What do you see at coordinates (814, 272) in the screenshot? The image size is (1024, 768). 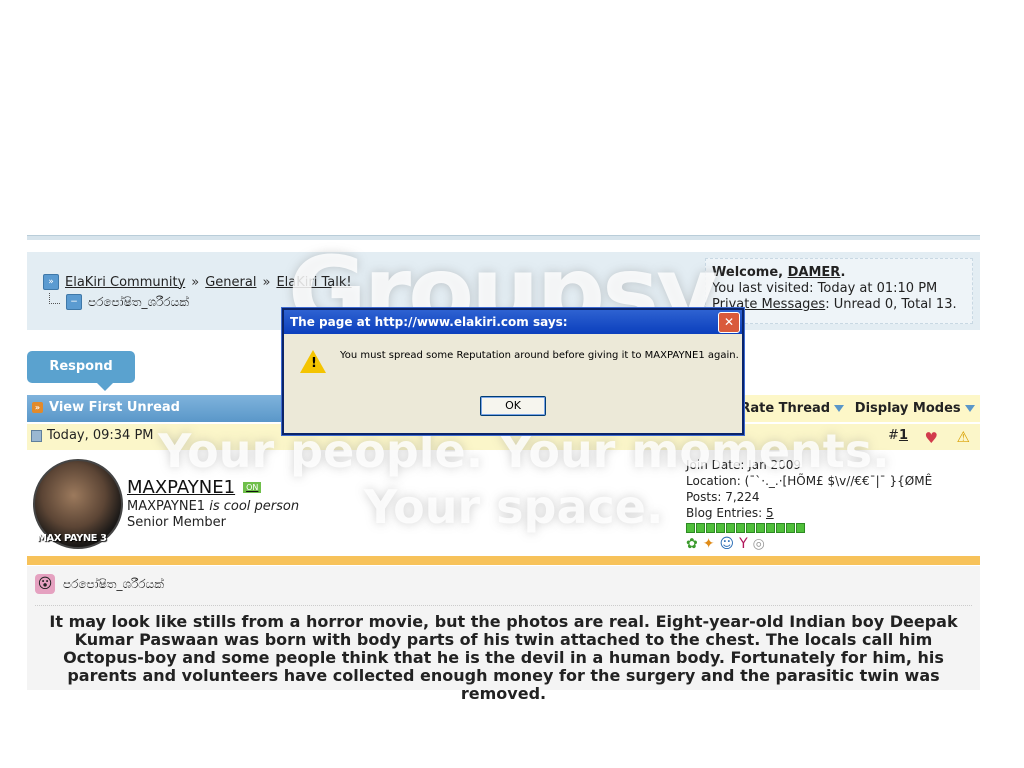 I see `welcome-username: DAMER` at bounding box center [814, 272].